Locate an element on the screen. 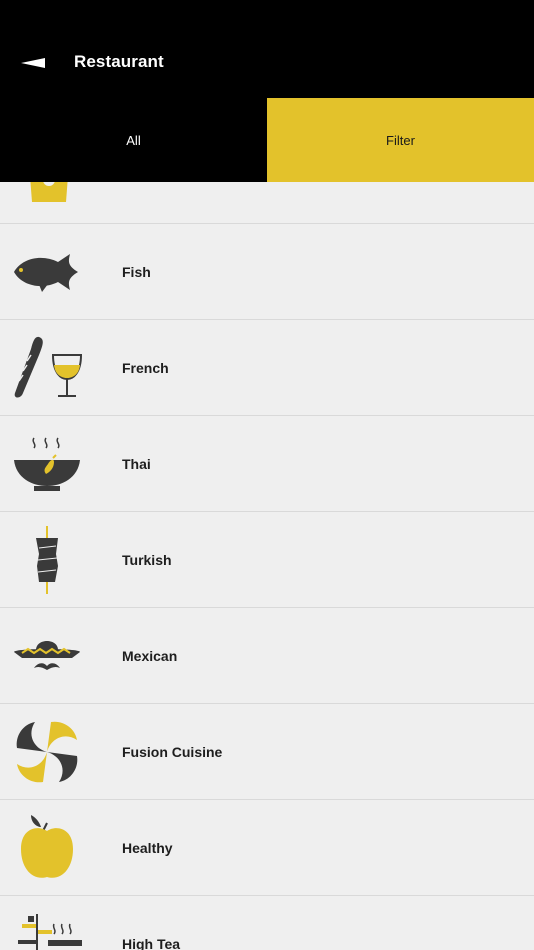  list-item-fusion-cuisine: Fusion Cuisine is located at coordinates (267, 752).